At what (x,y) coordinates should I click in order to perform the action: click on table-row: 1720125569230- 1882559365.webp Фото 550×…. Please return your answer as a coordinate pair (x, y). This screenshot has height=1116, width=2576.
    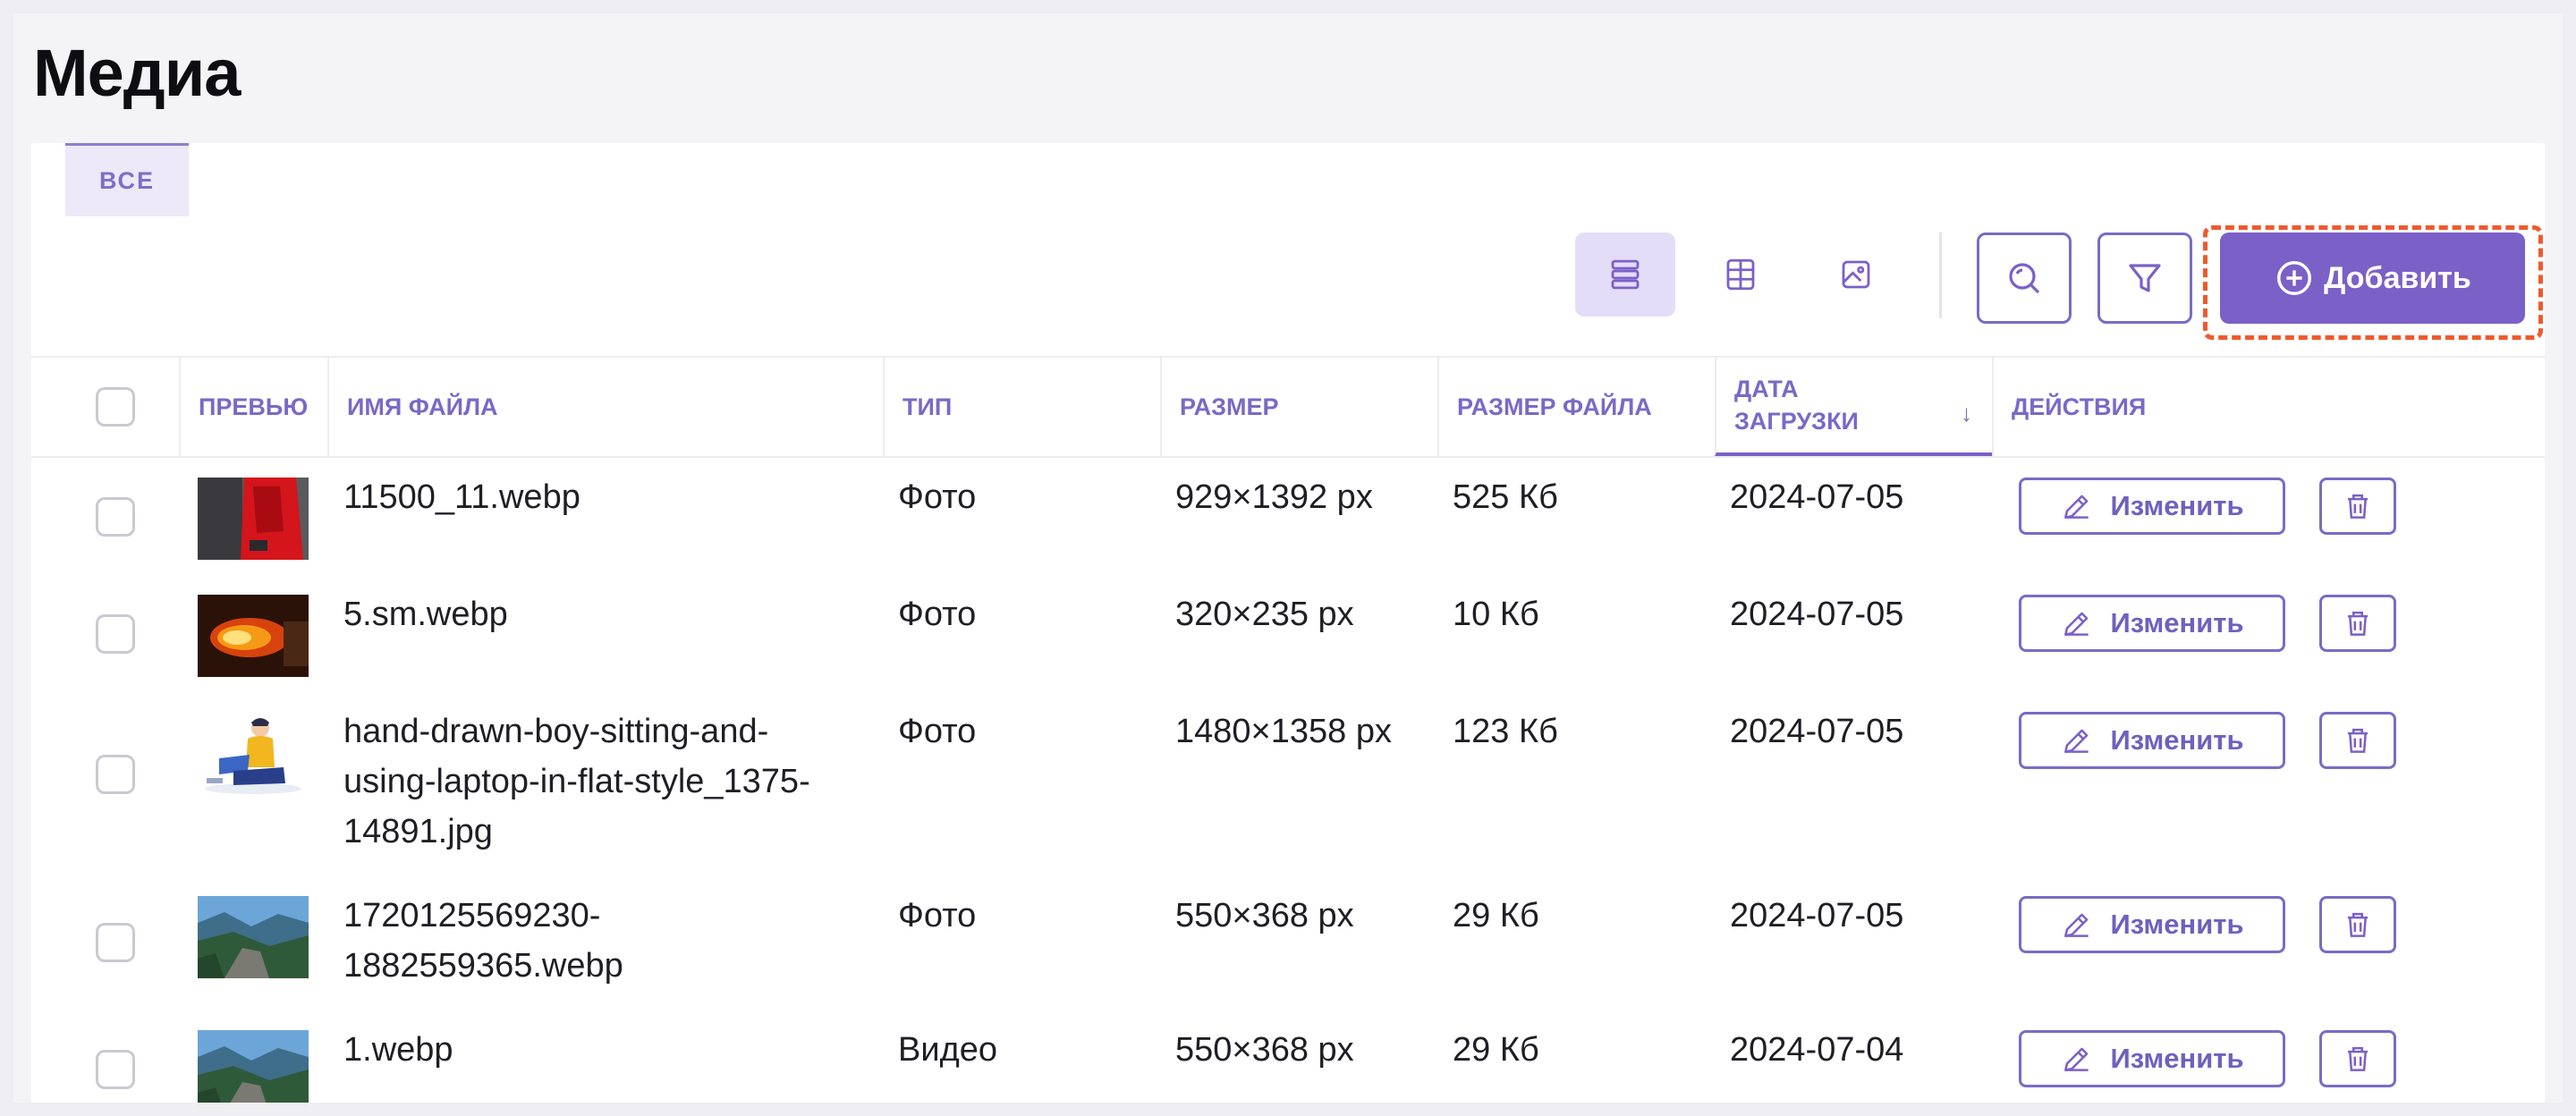
    Looking at the image, I should click on (1288, 943).